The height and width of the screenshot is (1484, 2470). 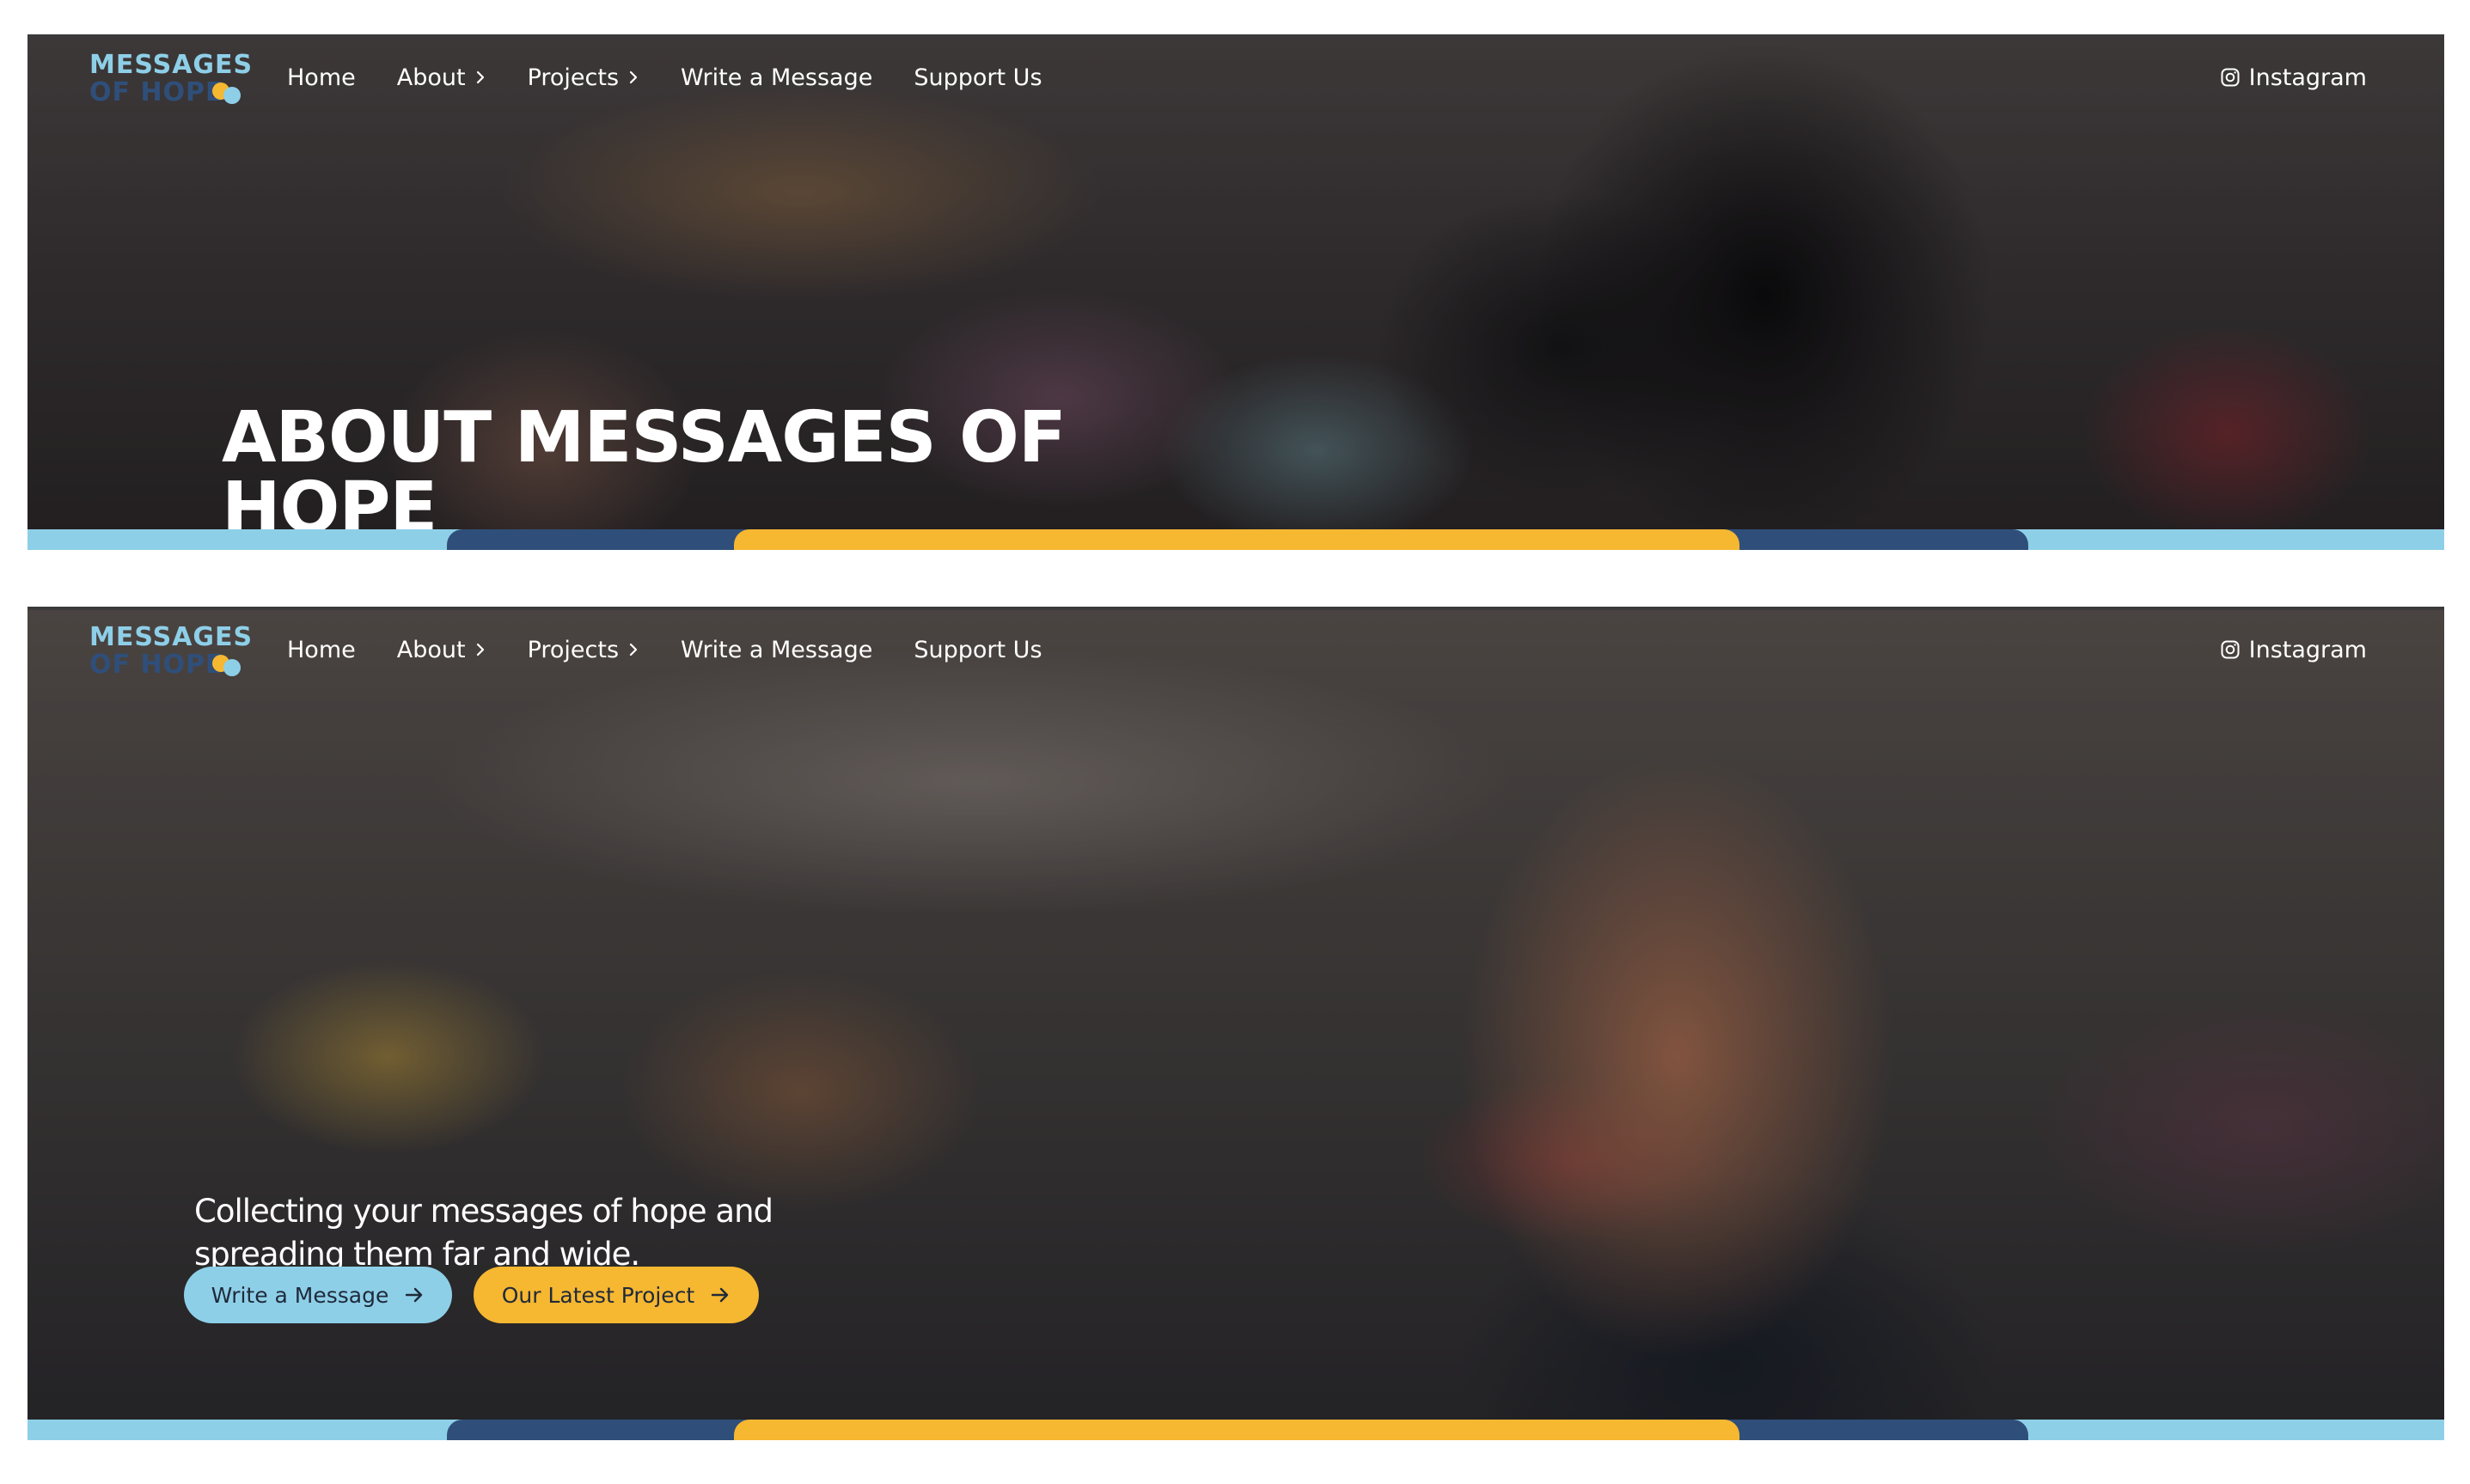 What do you see at coordinates (300, 1295) in the screenshot?
I see `button-label: Write a Message` at bounding box center [300, 1295].